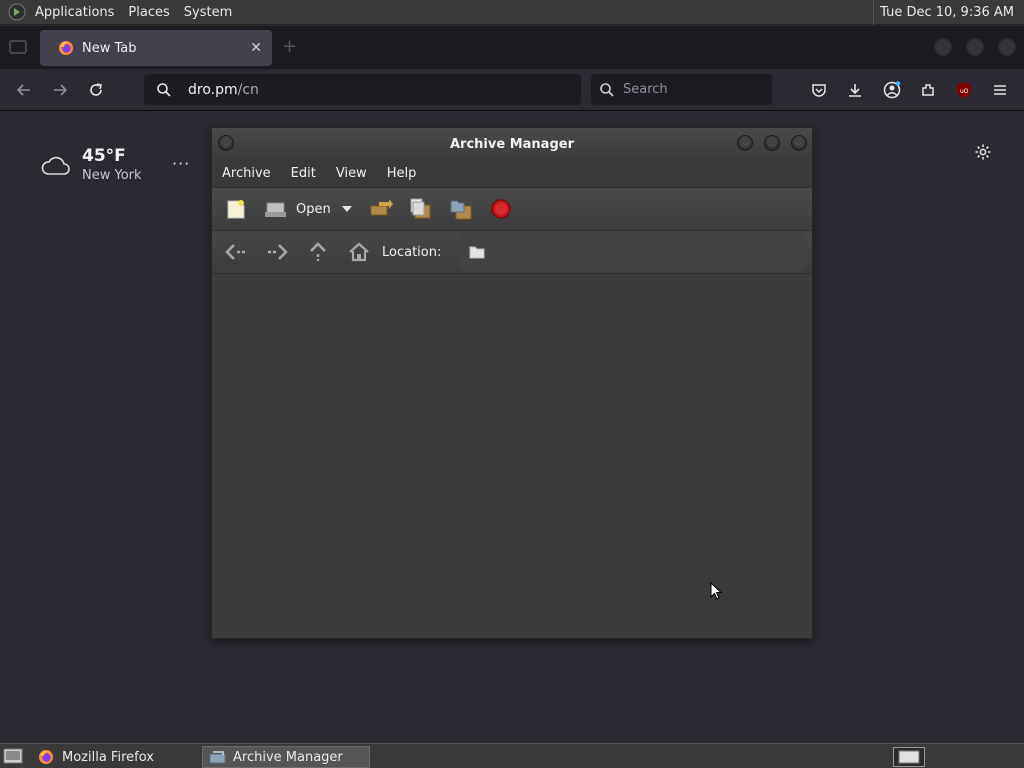  Describe the element at coordinates (13, 756) in the screenshot. I see `show-desktop-icon` at that location.